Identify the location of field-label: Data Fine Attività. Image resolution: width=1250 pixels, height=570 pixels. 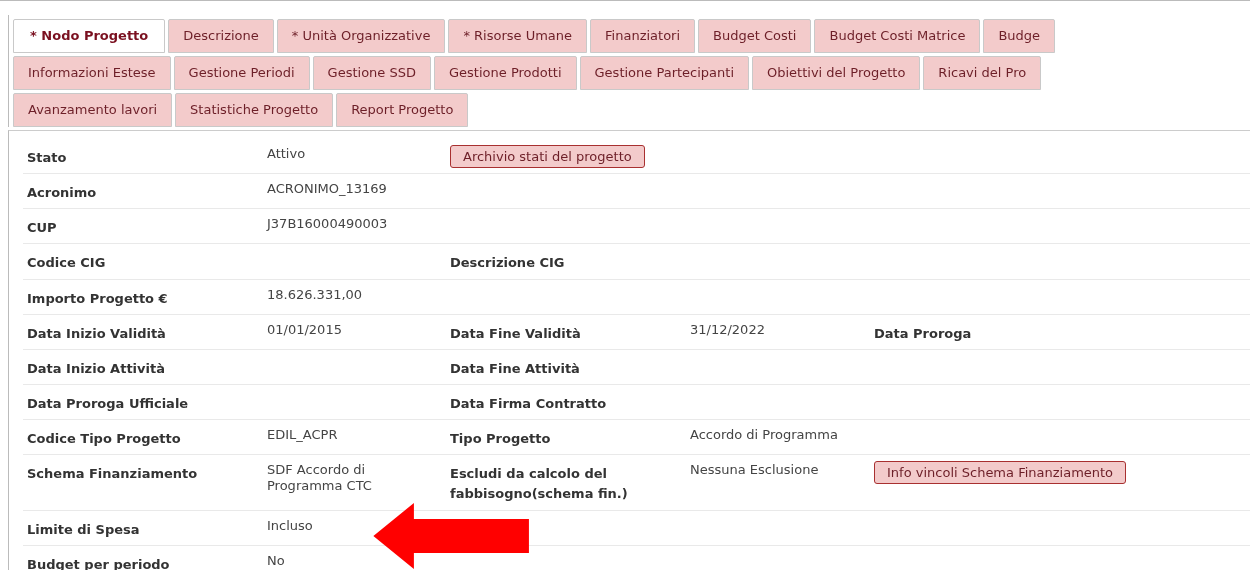
(515, 368).